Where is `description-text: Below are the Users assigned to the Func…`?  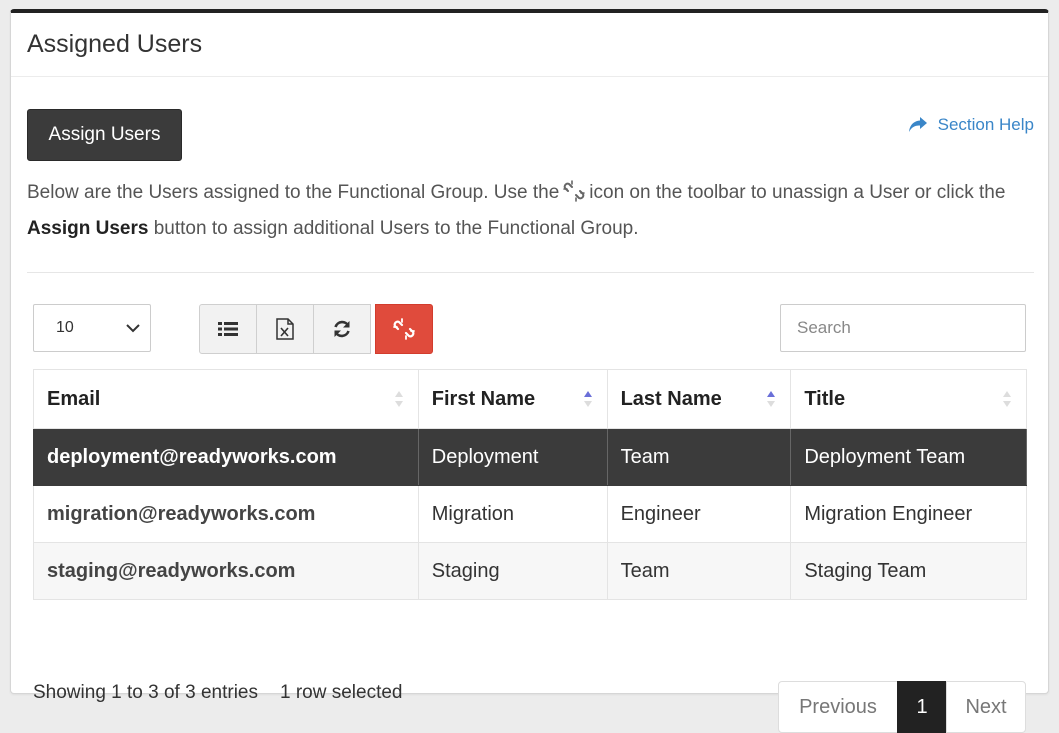
description-text: Below are the Users assigned to the Func… is located at coordinates (527, 211).